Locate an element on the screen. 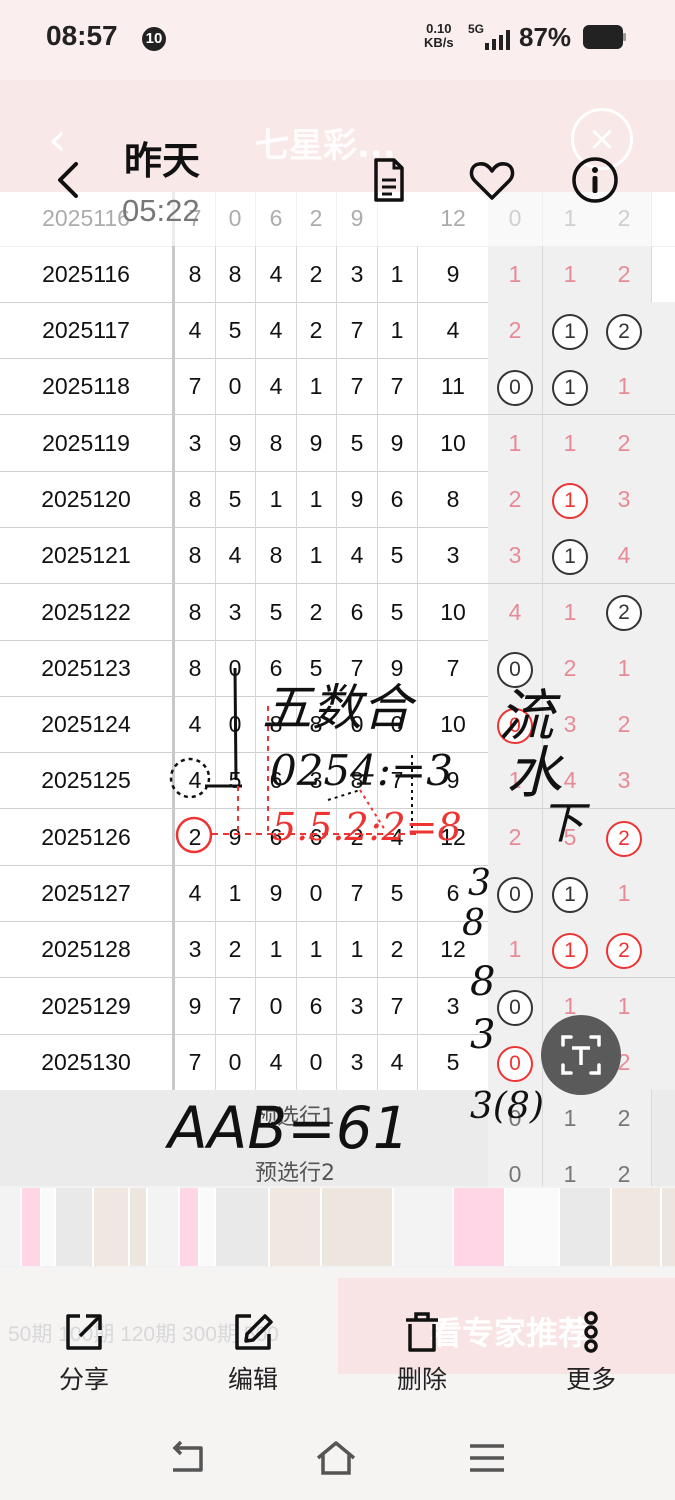  delete-label: 删除 is located at coordinates (421, 1379).